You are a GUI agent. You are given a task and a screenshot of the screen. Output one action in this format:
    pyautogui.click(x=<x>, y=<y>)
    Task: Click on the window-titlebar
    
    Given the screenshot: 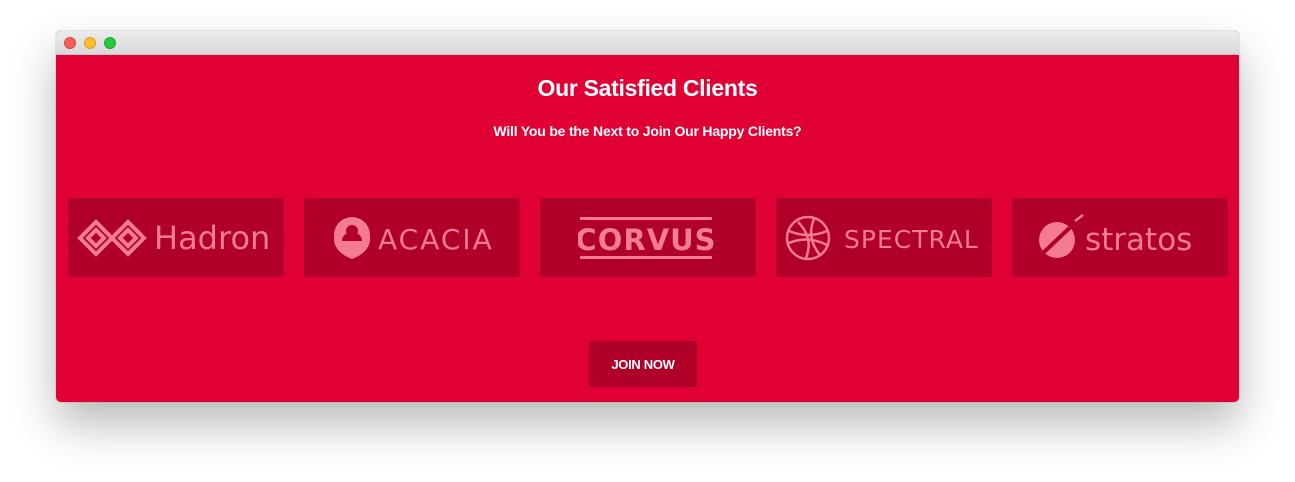 What is the action you would take?
    pyautogui.click(x=647, y=43)
    